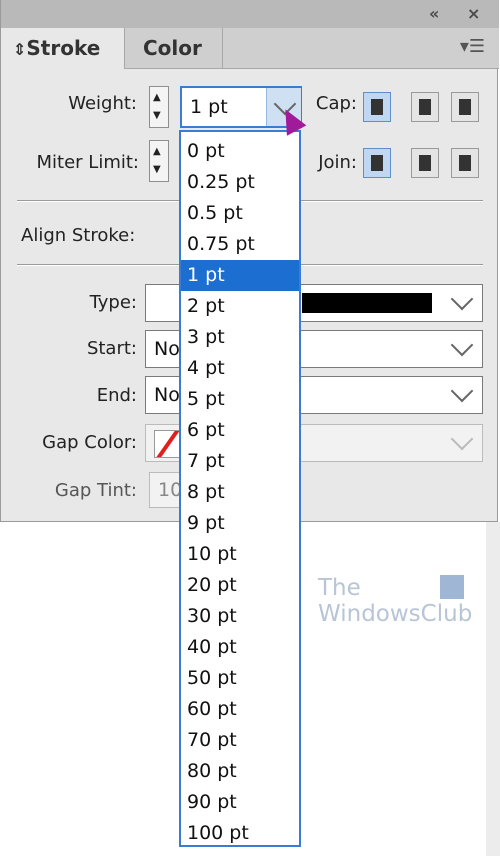 This screenshot has width=500, height=856. What do you see at coordinates (240, 182) in the screenshot?
I see `dropdown-option: 0.25 pt` at bounding box center [240, 182].